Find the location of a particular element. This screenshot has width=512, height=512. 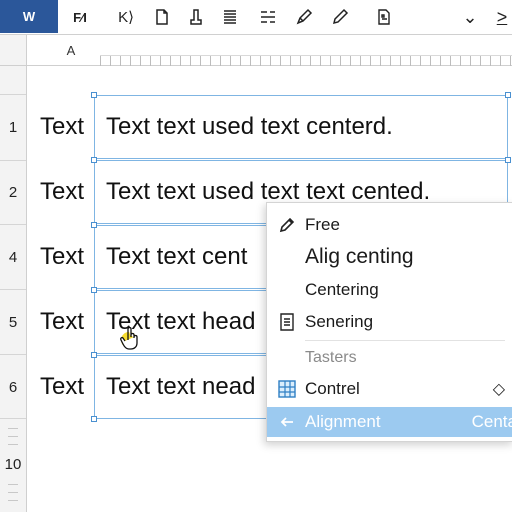

new-document-icon is located at coordinates (162, 17).